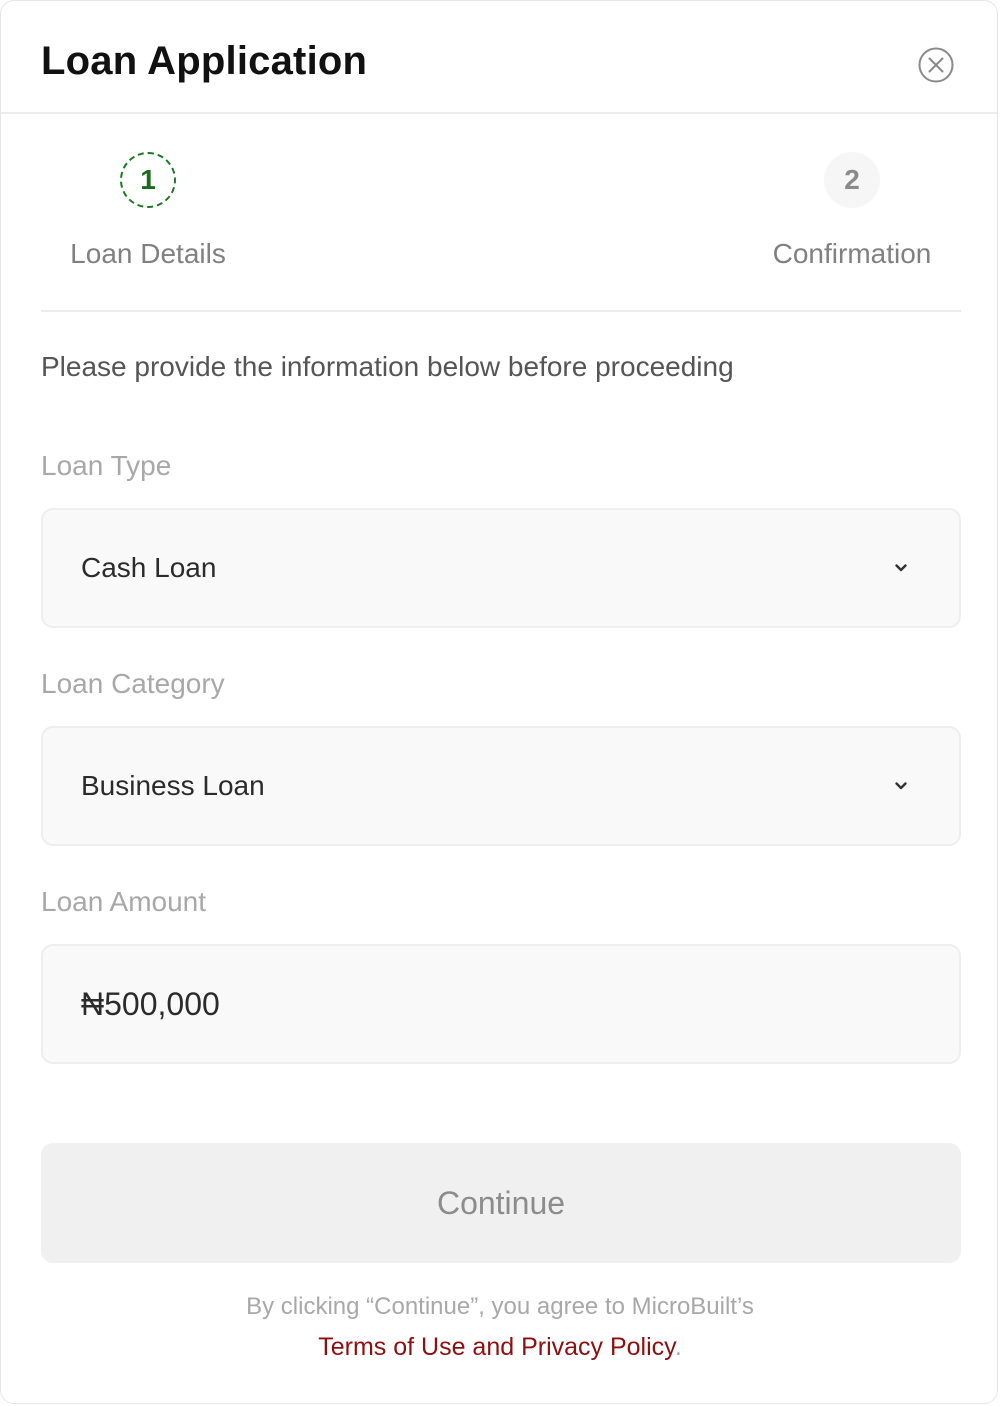 This screenshot has width=1000, height=1406. I want to click on loan-type-select: Cash Loan, so click(501, 568).